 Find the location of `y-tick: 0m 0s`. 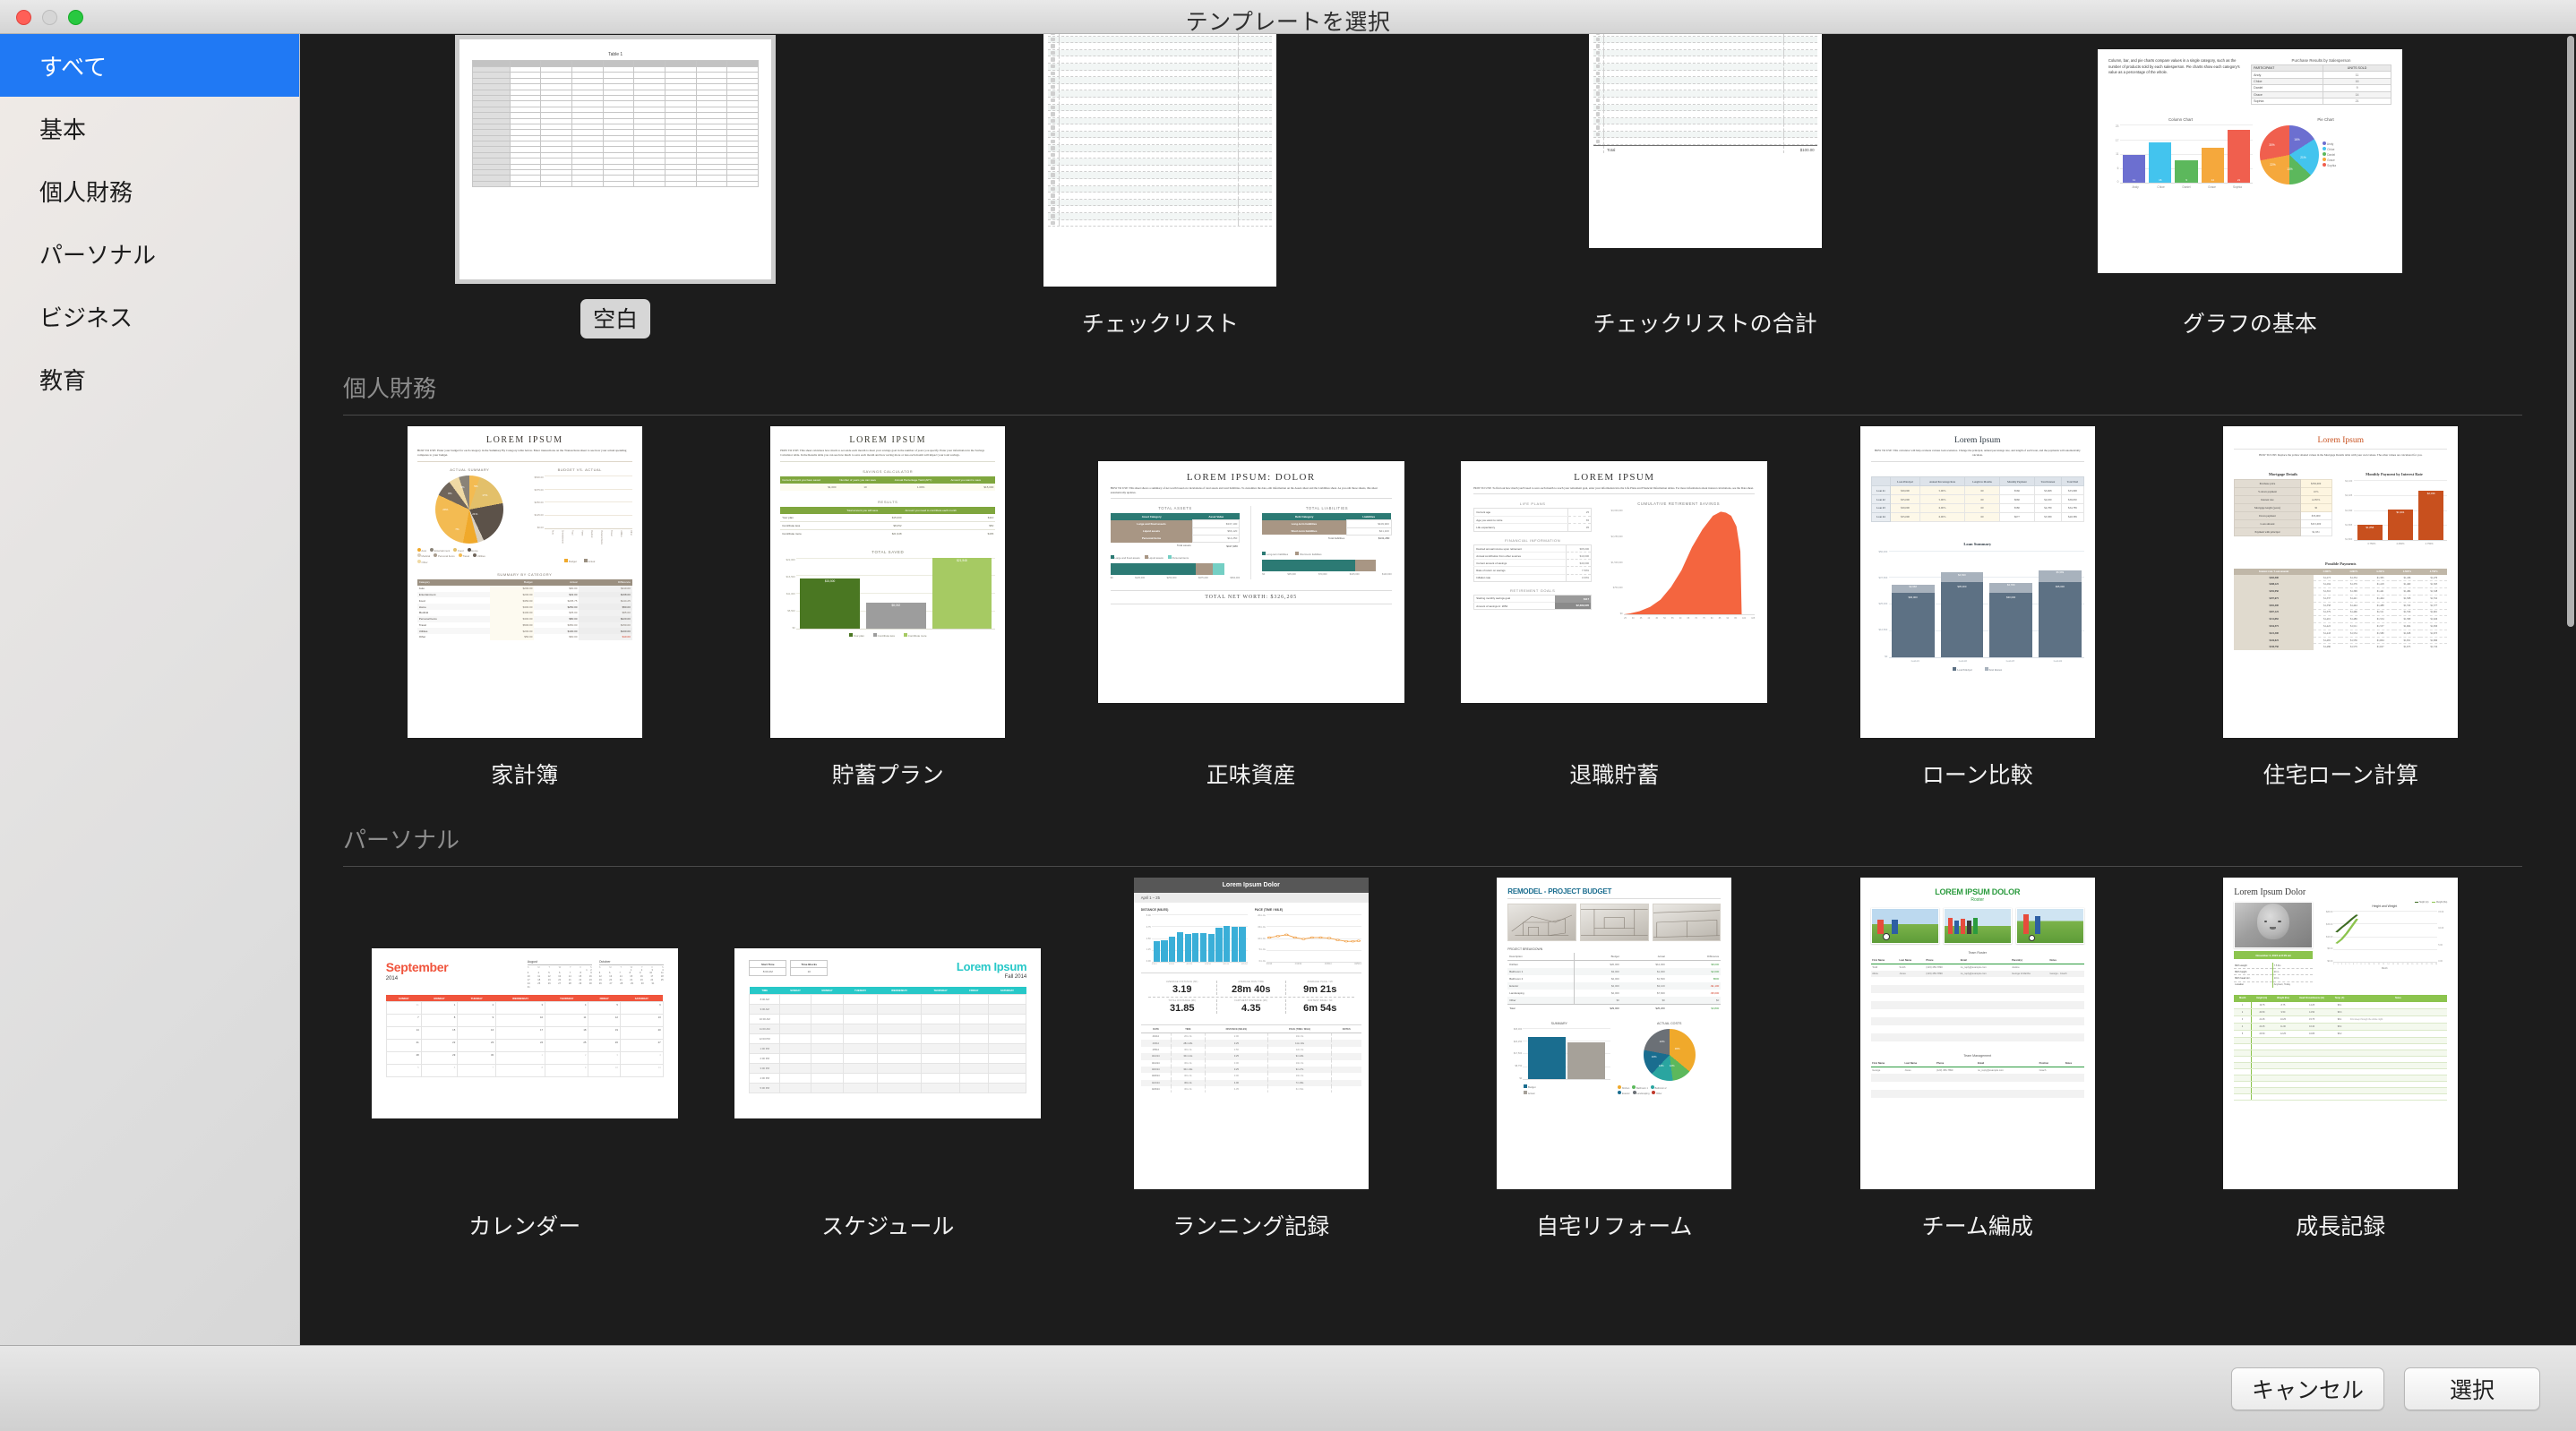

y-tick: 0m 0s is located at coordinates (1262, 961).